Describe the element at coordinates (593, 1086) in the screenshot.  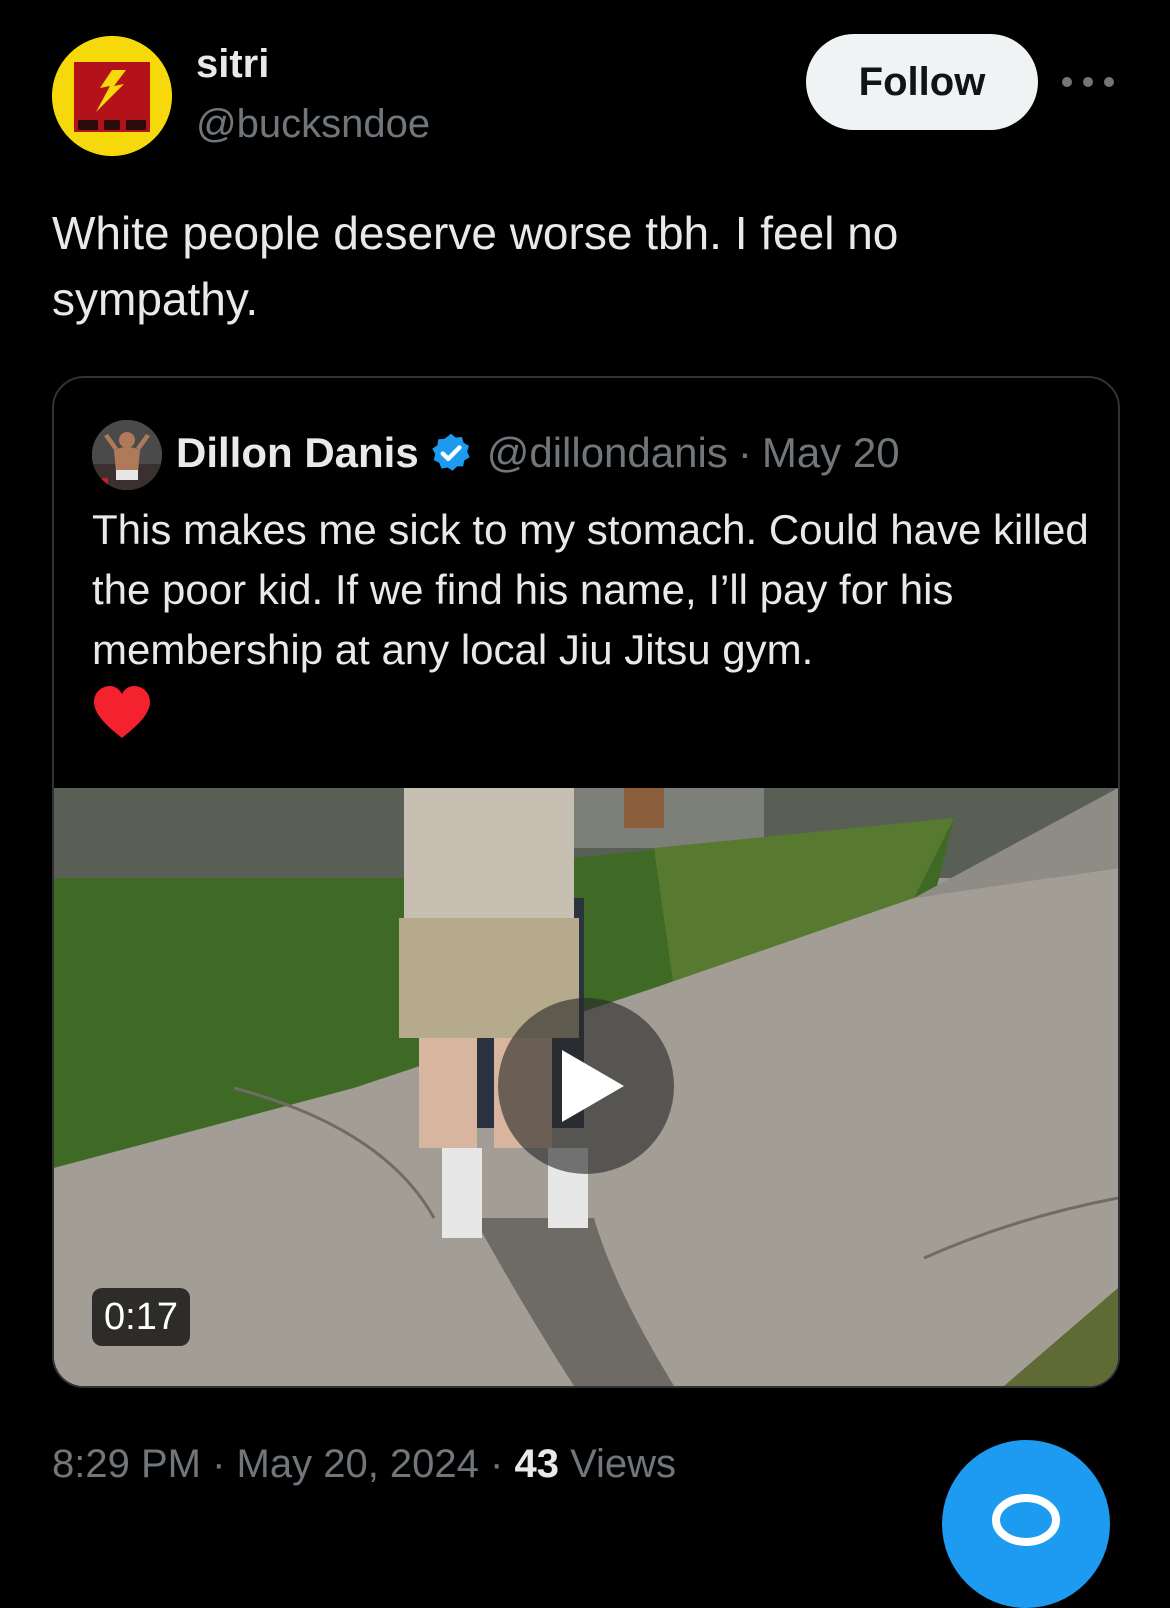
I see `play-icon` at that location.